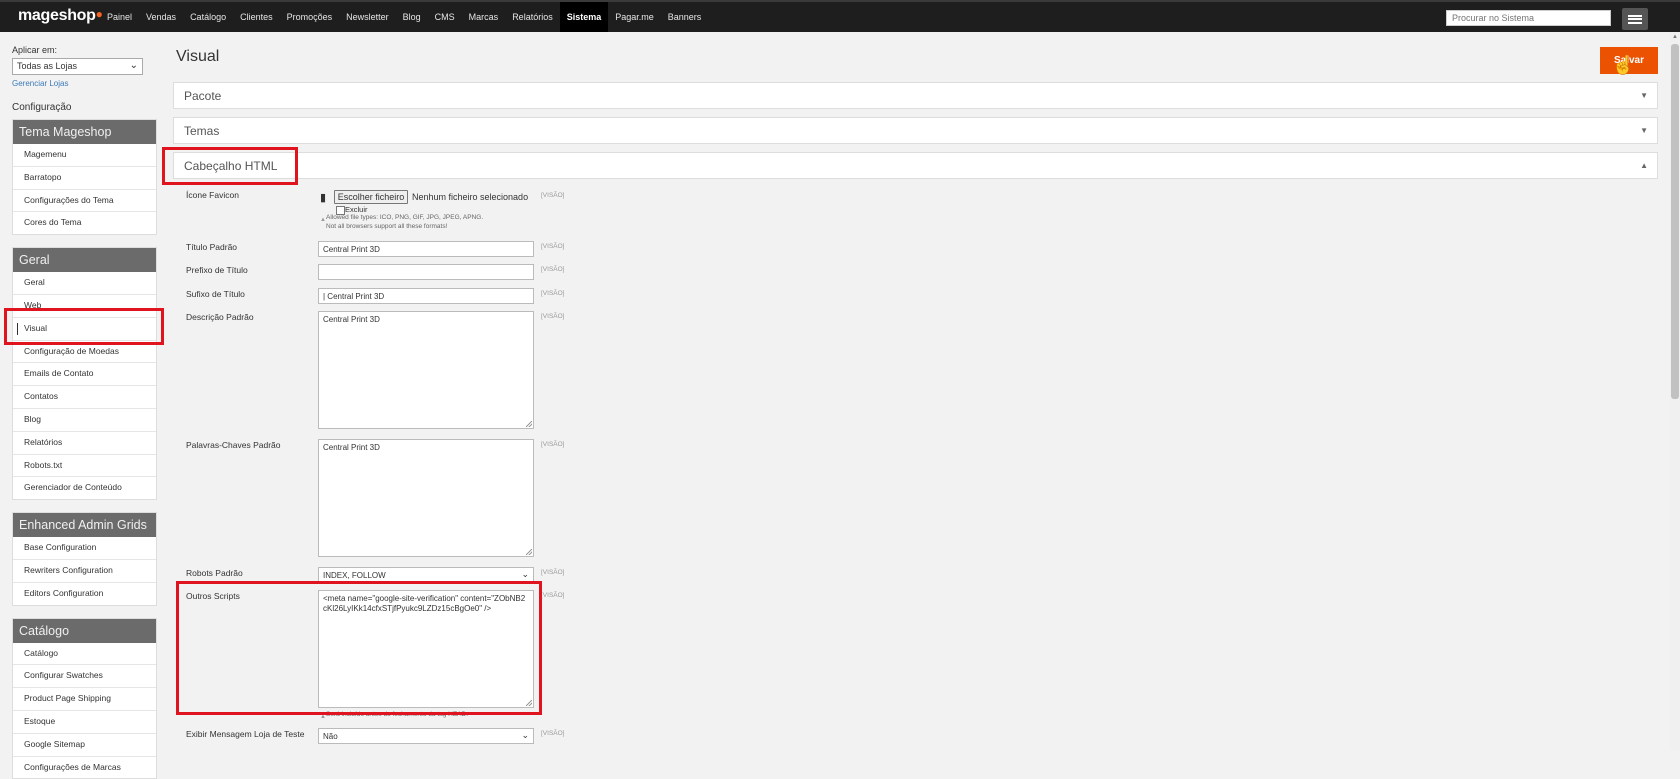 The width and height of the screenshot is (1680, 779). I want to click on section-cabecalho-html: Cabeçalho HTML ▲, so click(915, 165).